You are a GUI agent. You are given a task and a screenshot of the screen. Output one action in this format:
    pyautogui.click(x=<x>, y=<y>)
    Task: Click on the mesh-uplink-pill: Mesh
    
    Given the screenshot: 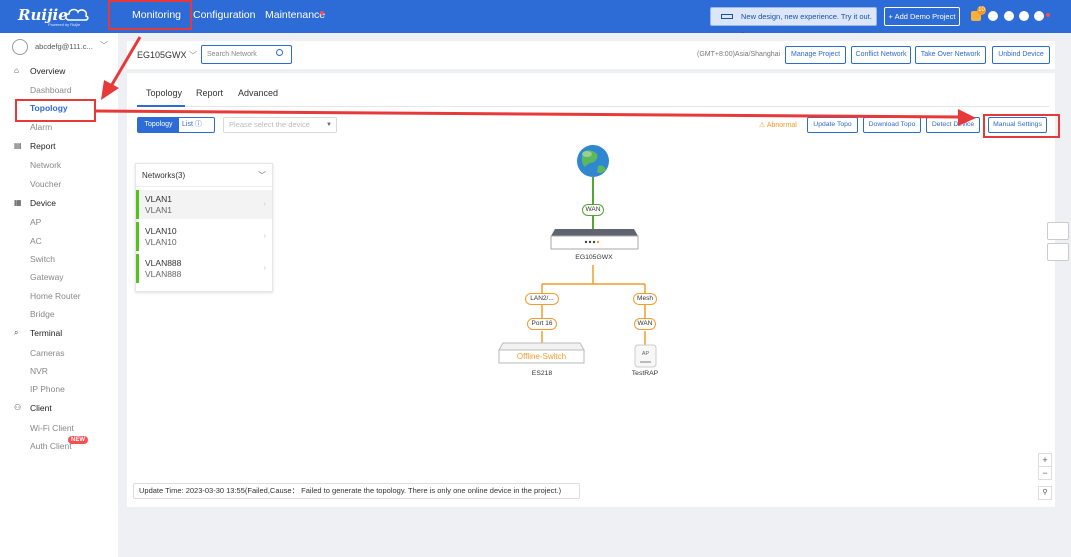 What is the action you would take?
    pyautogui.click(x=645, y=299)
    